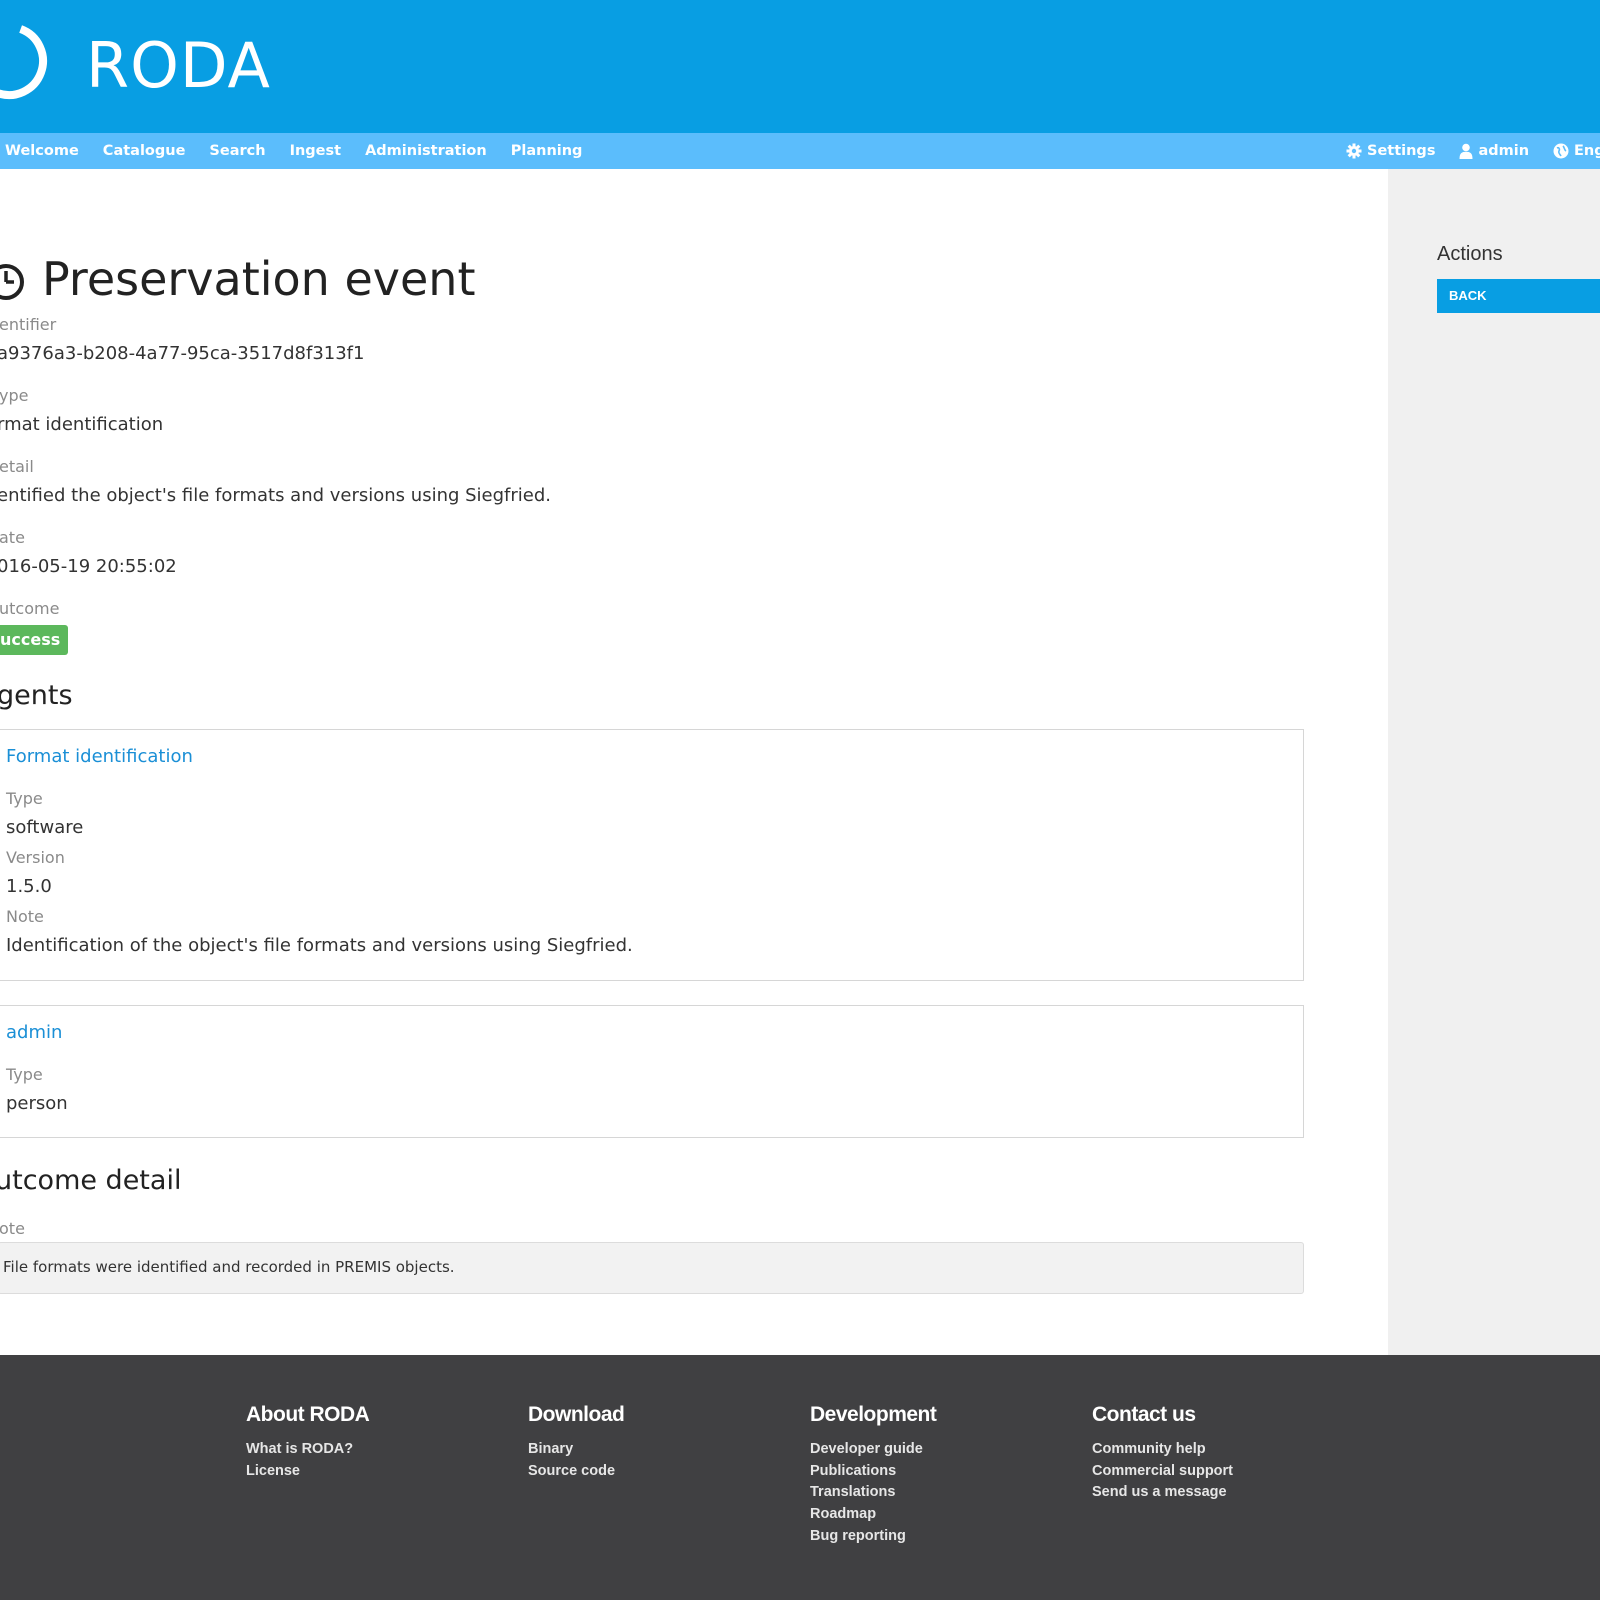 The width and height of the screenshot is (1600, 1600). Describe the element at coordinates (25, 916) in the screenshot. I see `agent-note-label: Note` at that location.